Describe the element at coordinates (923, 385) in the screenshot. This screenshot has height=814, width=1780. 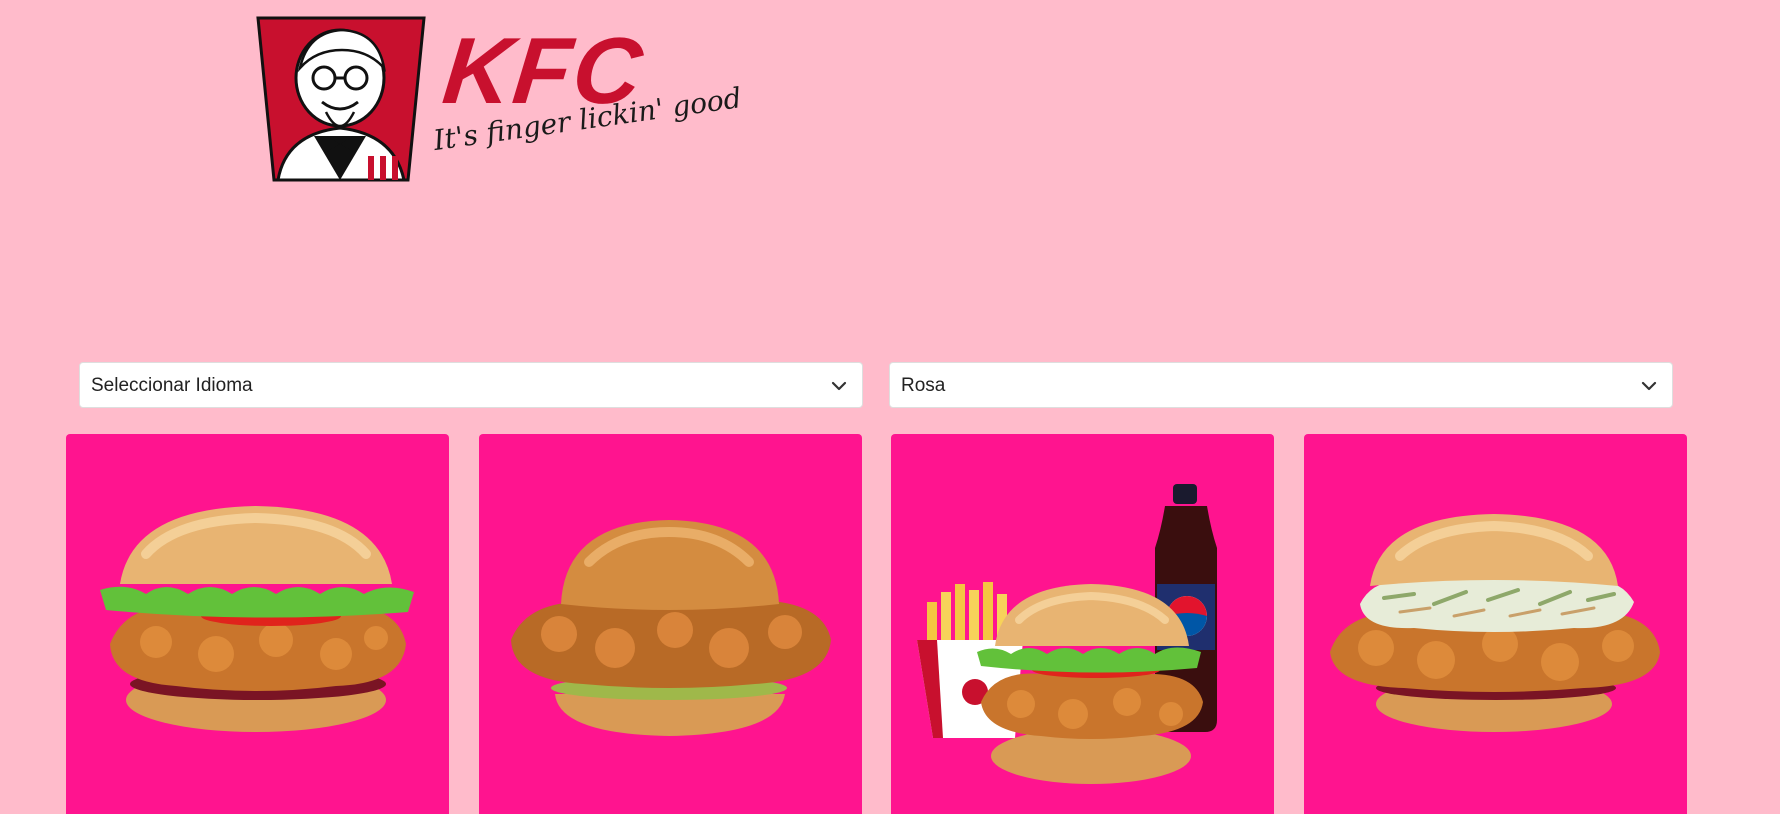
I see `color-theme-select-value: Rosa` at that location.